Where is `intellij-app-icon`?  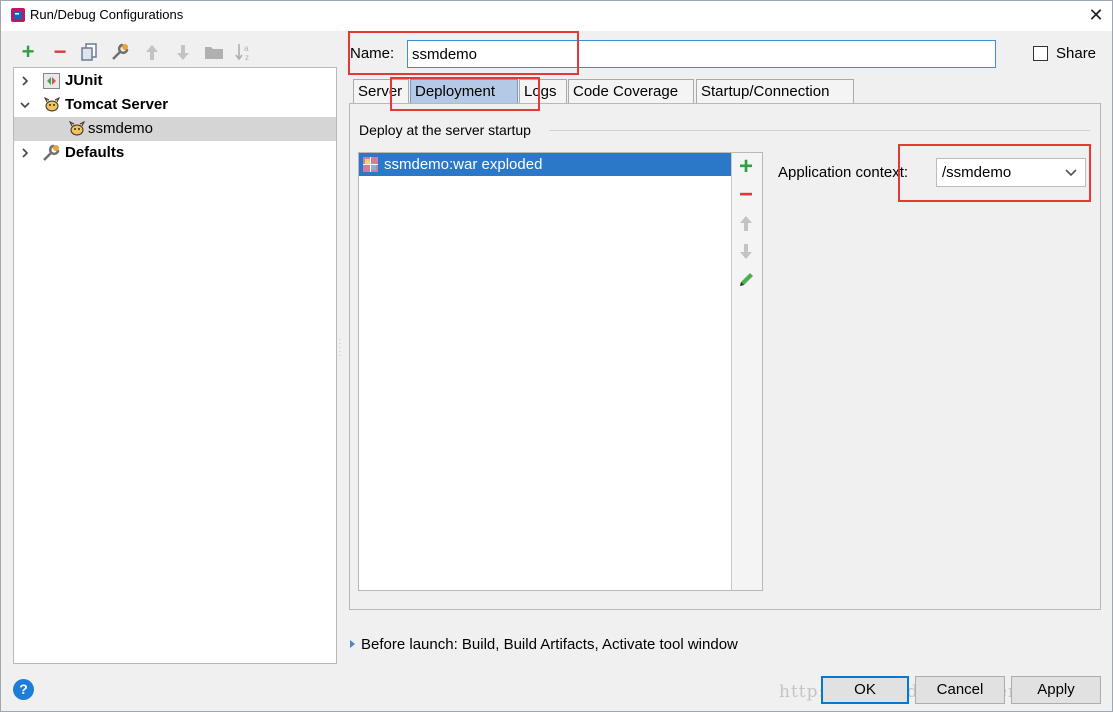 intellij-app-icon is located at coordinates (18, 15).